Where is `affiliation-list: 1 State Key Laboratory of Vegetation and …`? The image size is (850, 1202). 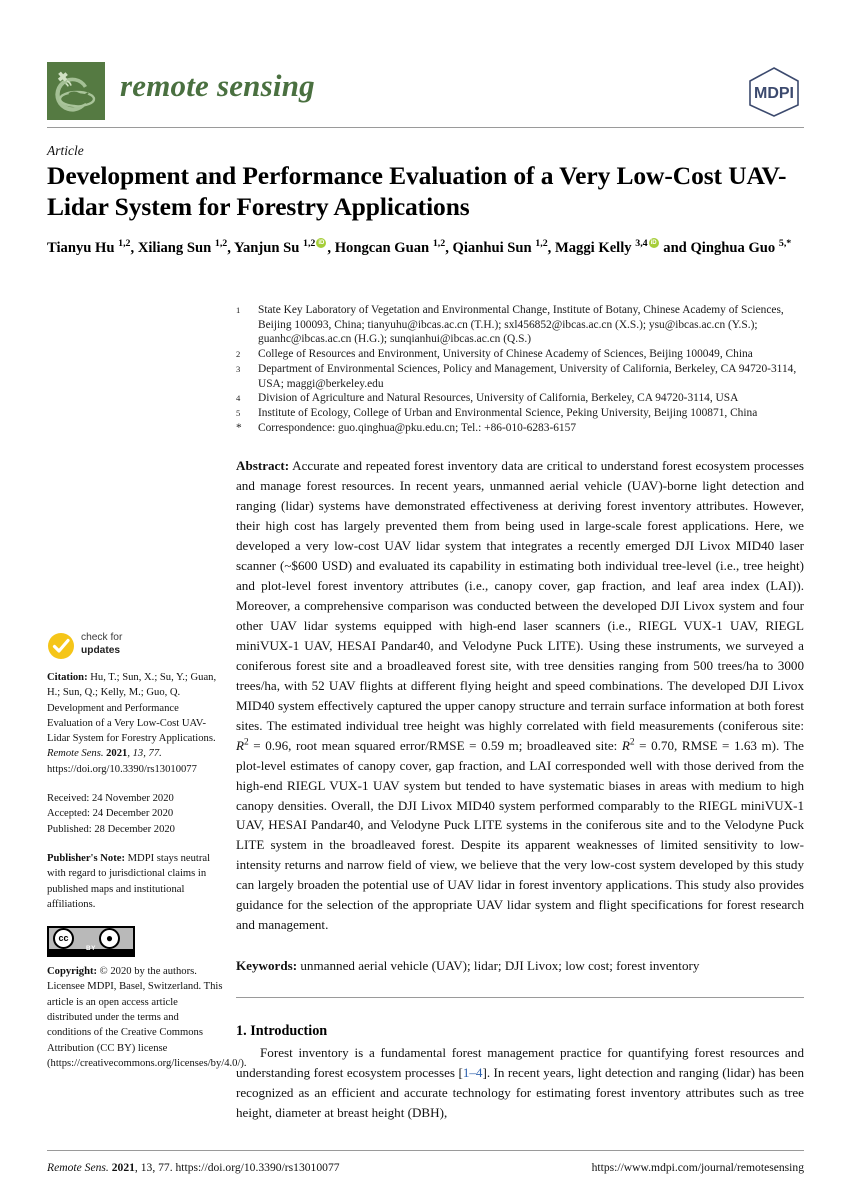
affiliation-list: 1 State Key Laboratory of Vegetation and … is located at coordinates (520, 369).